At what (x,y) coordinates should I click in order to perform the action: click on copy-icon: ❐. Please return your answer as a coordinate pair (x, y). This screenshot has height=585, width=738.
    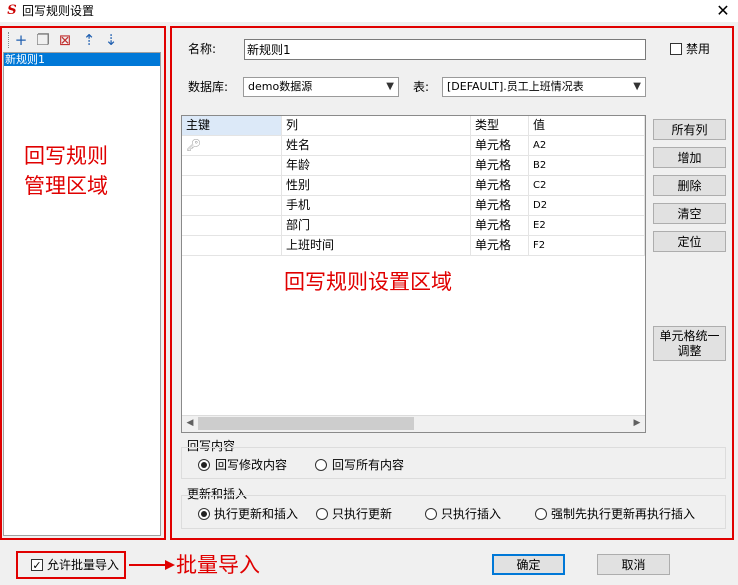
    Looking at the image, I should click on (43, 40).